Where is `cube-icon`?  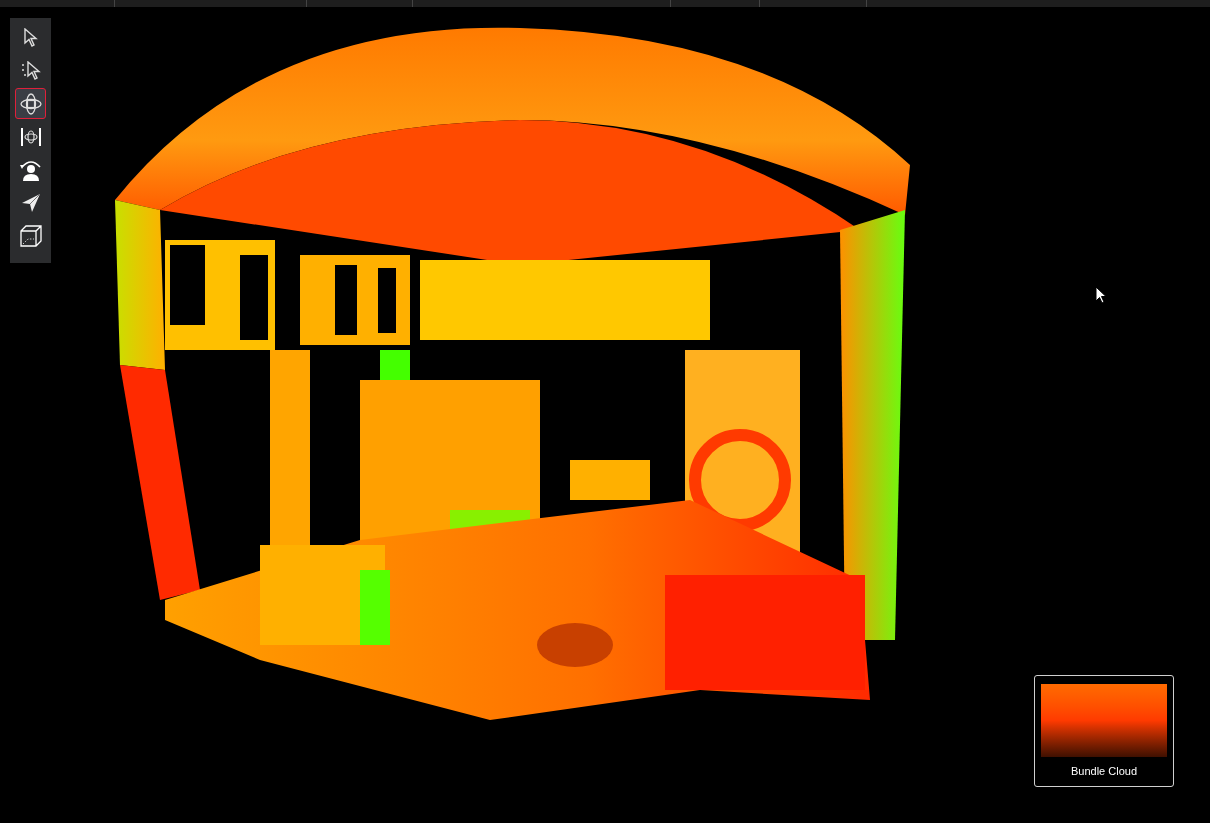 cube-icon is located at coordinates (30, 235).